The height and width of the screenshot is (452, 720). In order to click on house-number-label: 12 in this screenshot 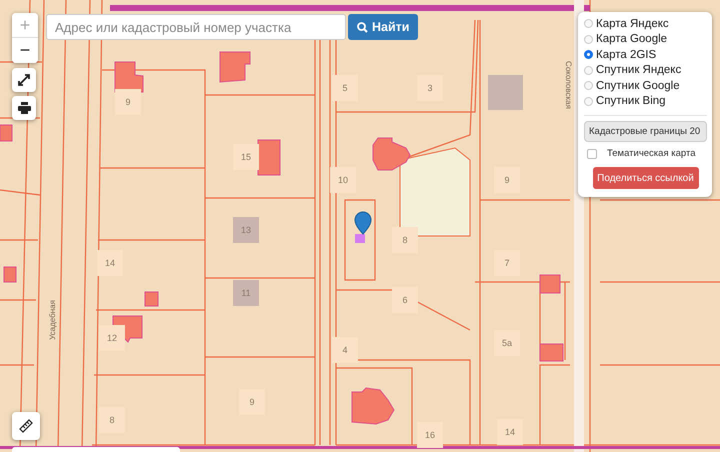, I will do `click(112, 338)`.